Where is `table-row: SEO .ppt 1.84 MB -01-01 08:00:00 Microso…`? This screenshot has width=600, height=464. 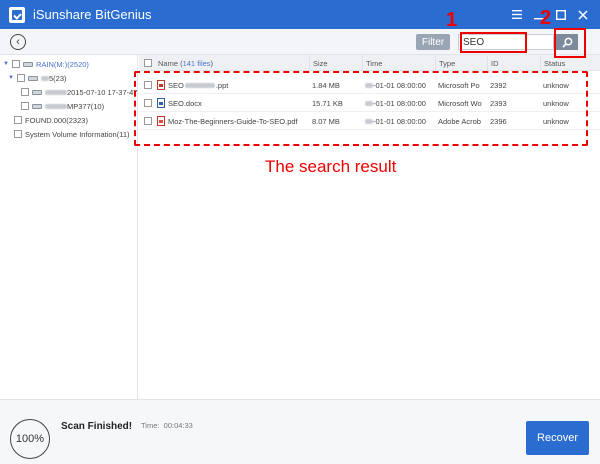
table-row: SEO .ppt 1.84 MB -01-01 08:00:00 Microso… is located at coordinates (369, 85).